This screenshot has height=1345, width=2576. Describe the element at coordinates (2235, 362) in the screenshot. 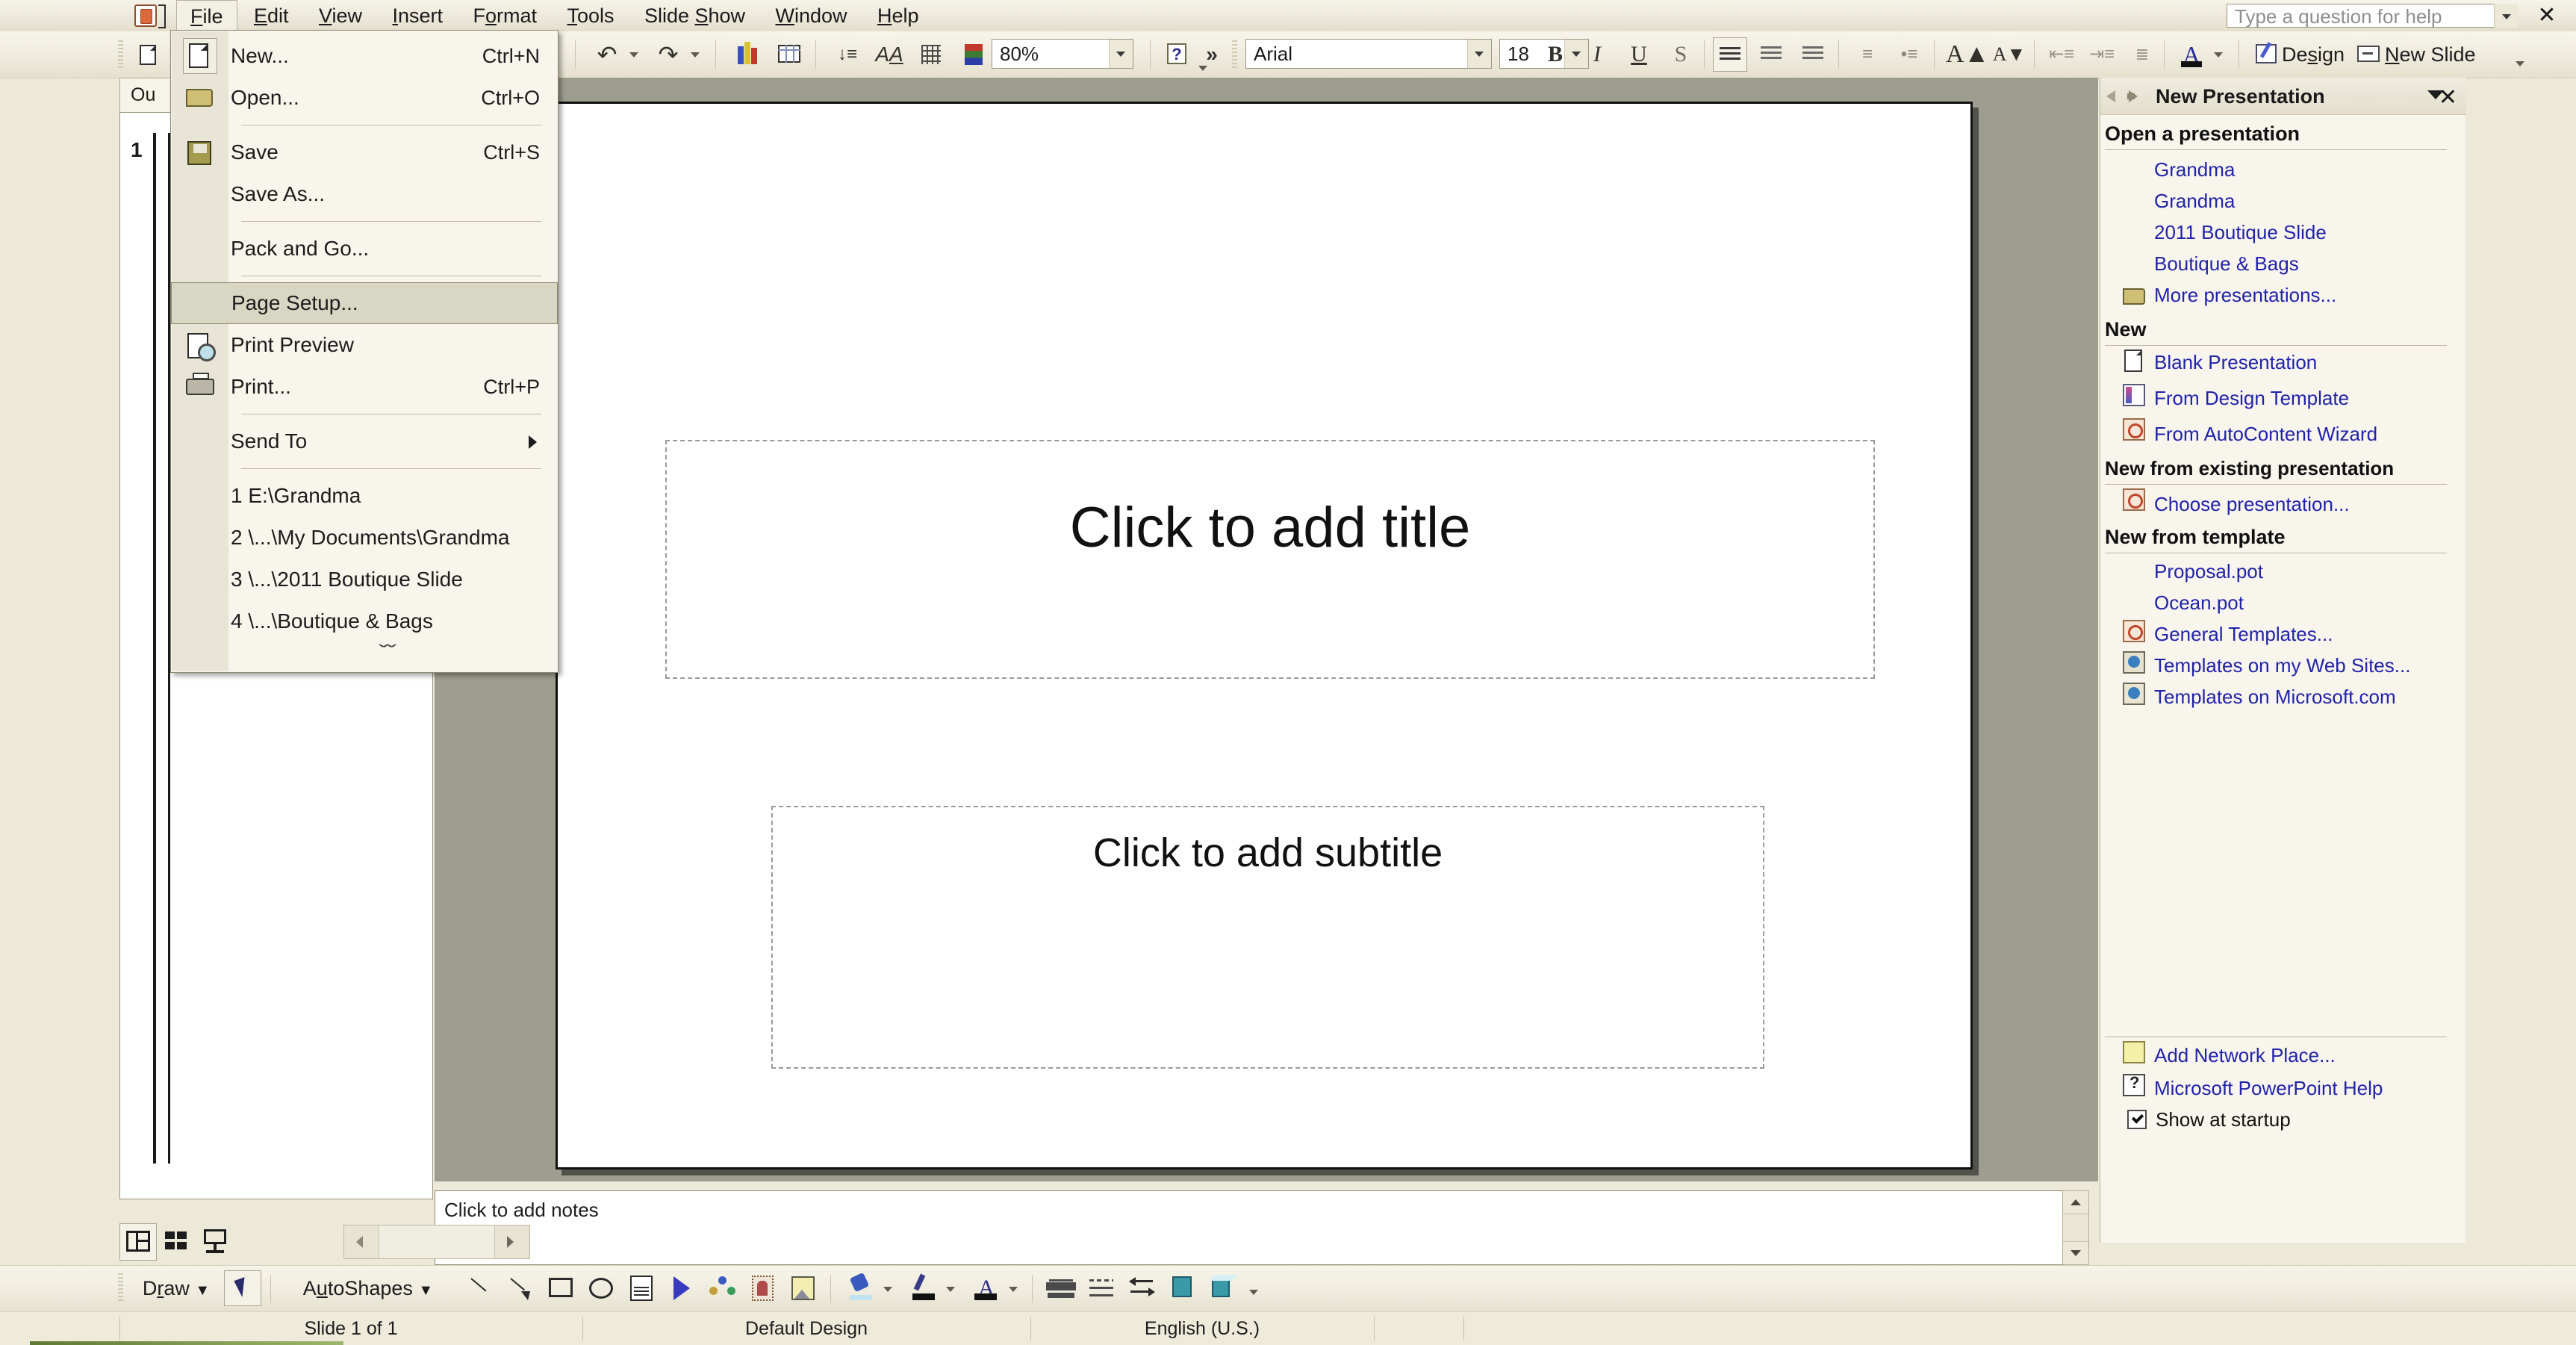

I see `task-pane-link: Blank Presentation` at that location.